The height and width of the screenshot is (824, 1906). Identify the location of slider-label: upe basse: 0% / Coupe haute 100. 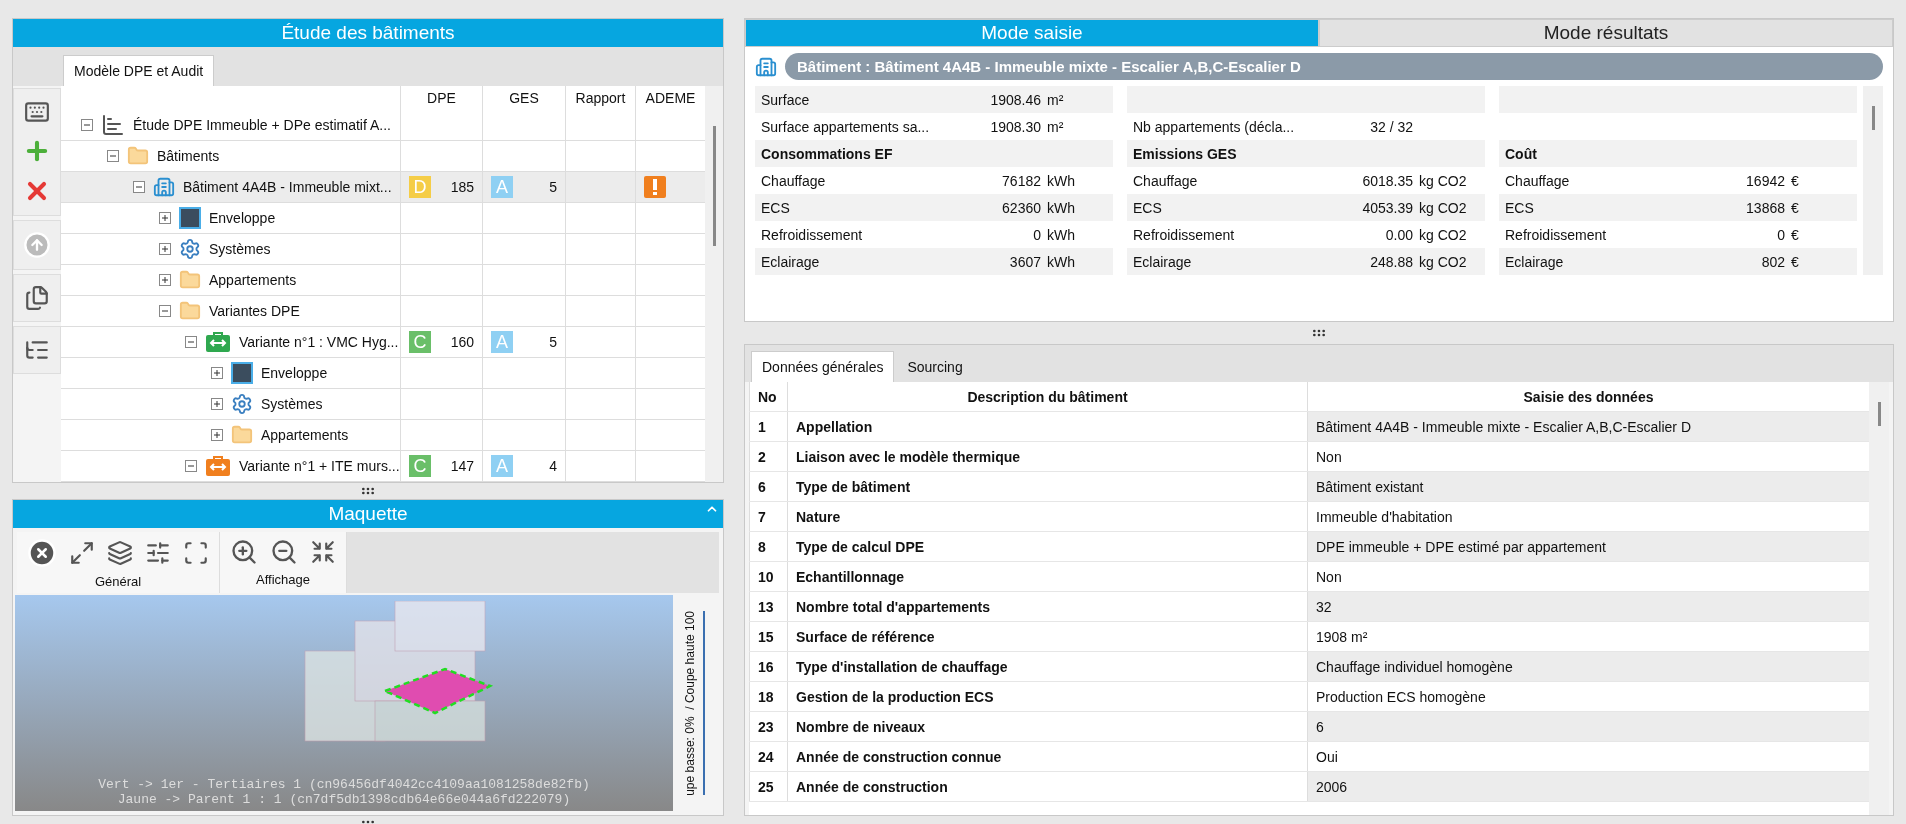
(690, 703).